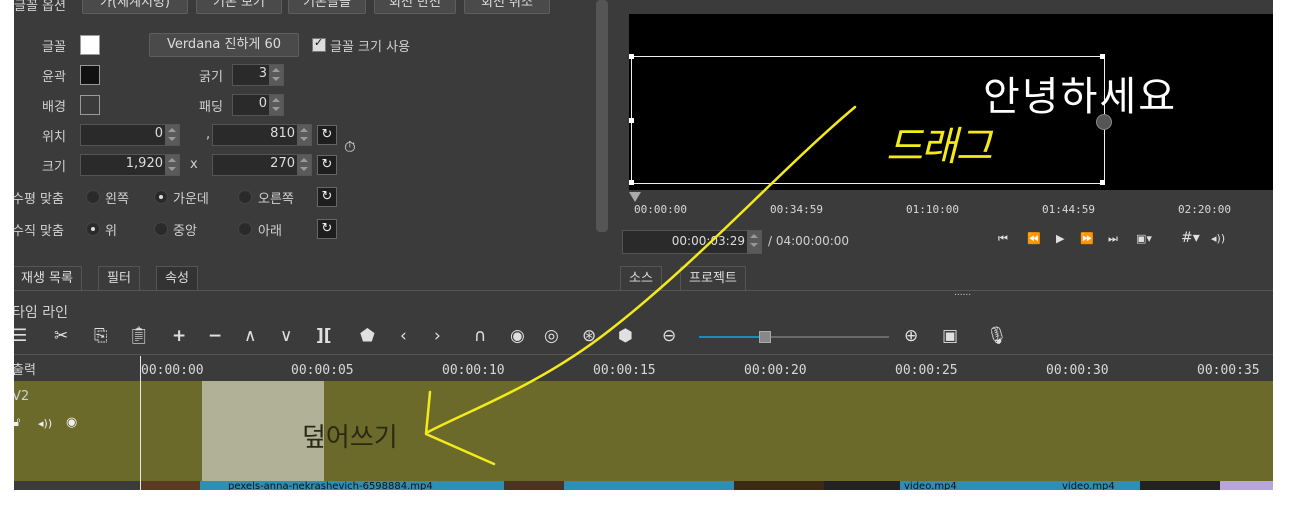  Describe the element at coordinates (939, 147) in the screenshot. I see `drag-annotation: 드래그` at that location.